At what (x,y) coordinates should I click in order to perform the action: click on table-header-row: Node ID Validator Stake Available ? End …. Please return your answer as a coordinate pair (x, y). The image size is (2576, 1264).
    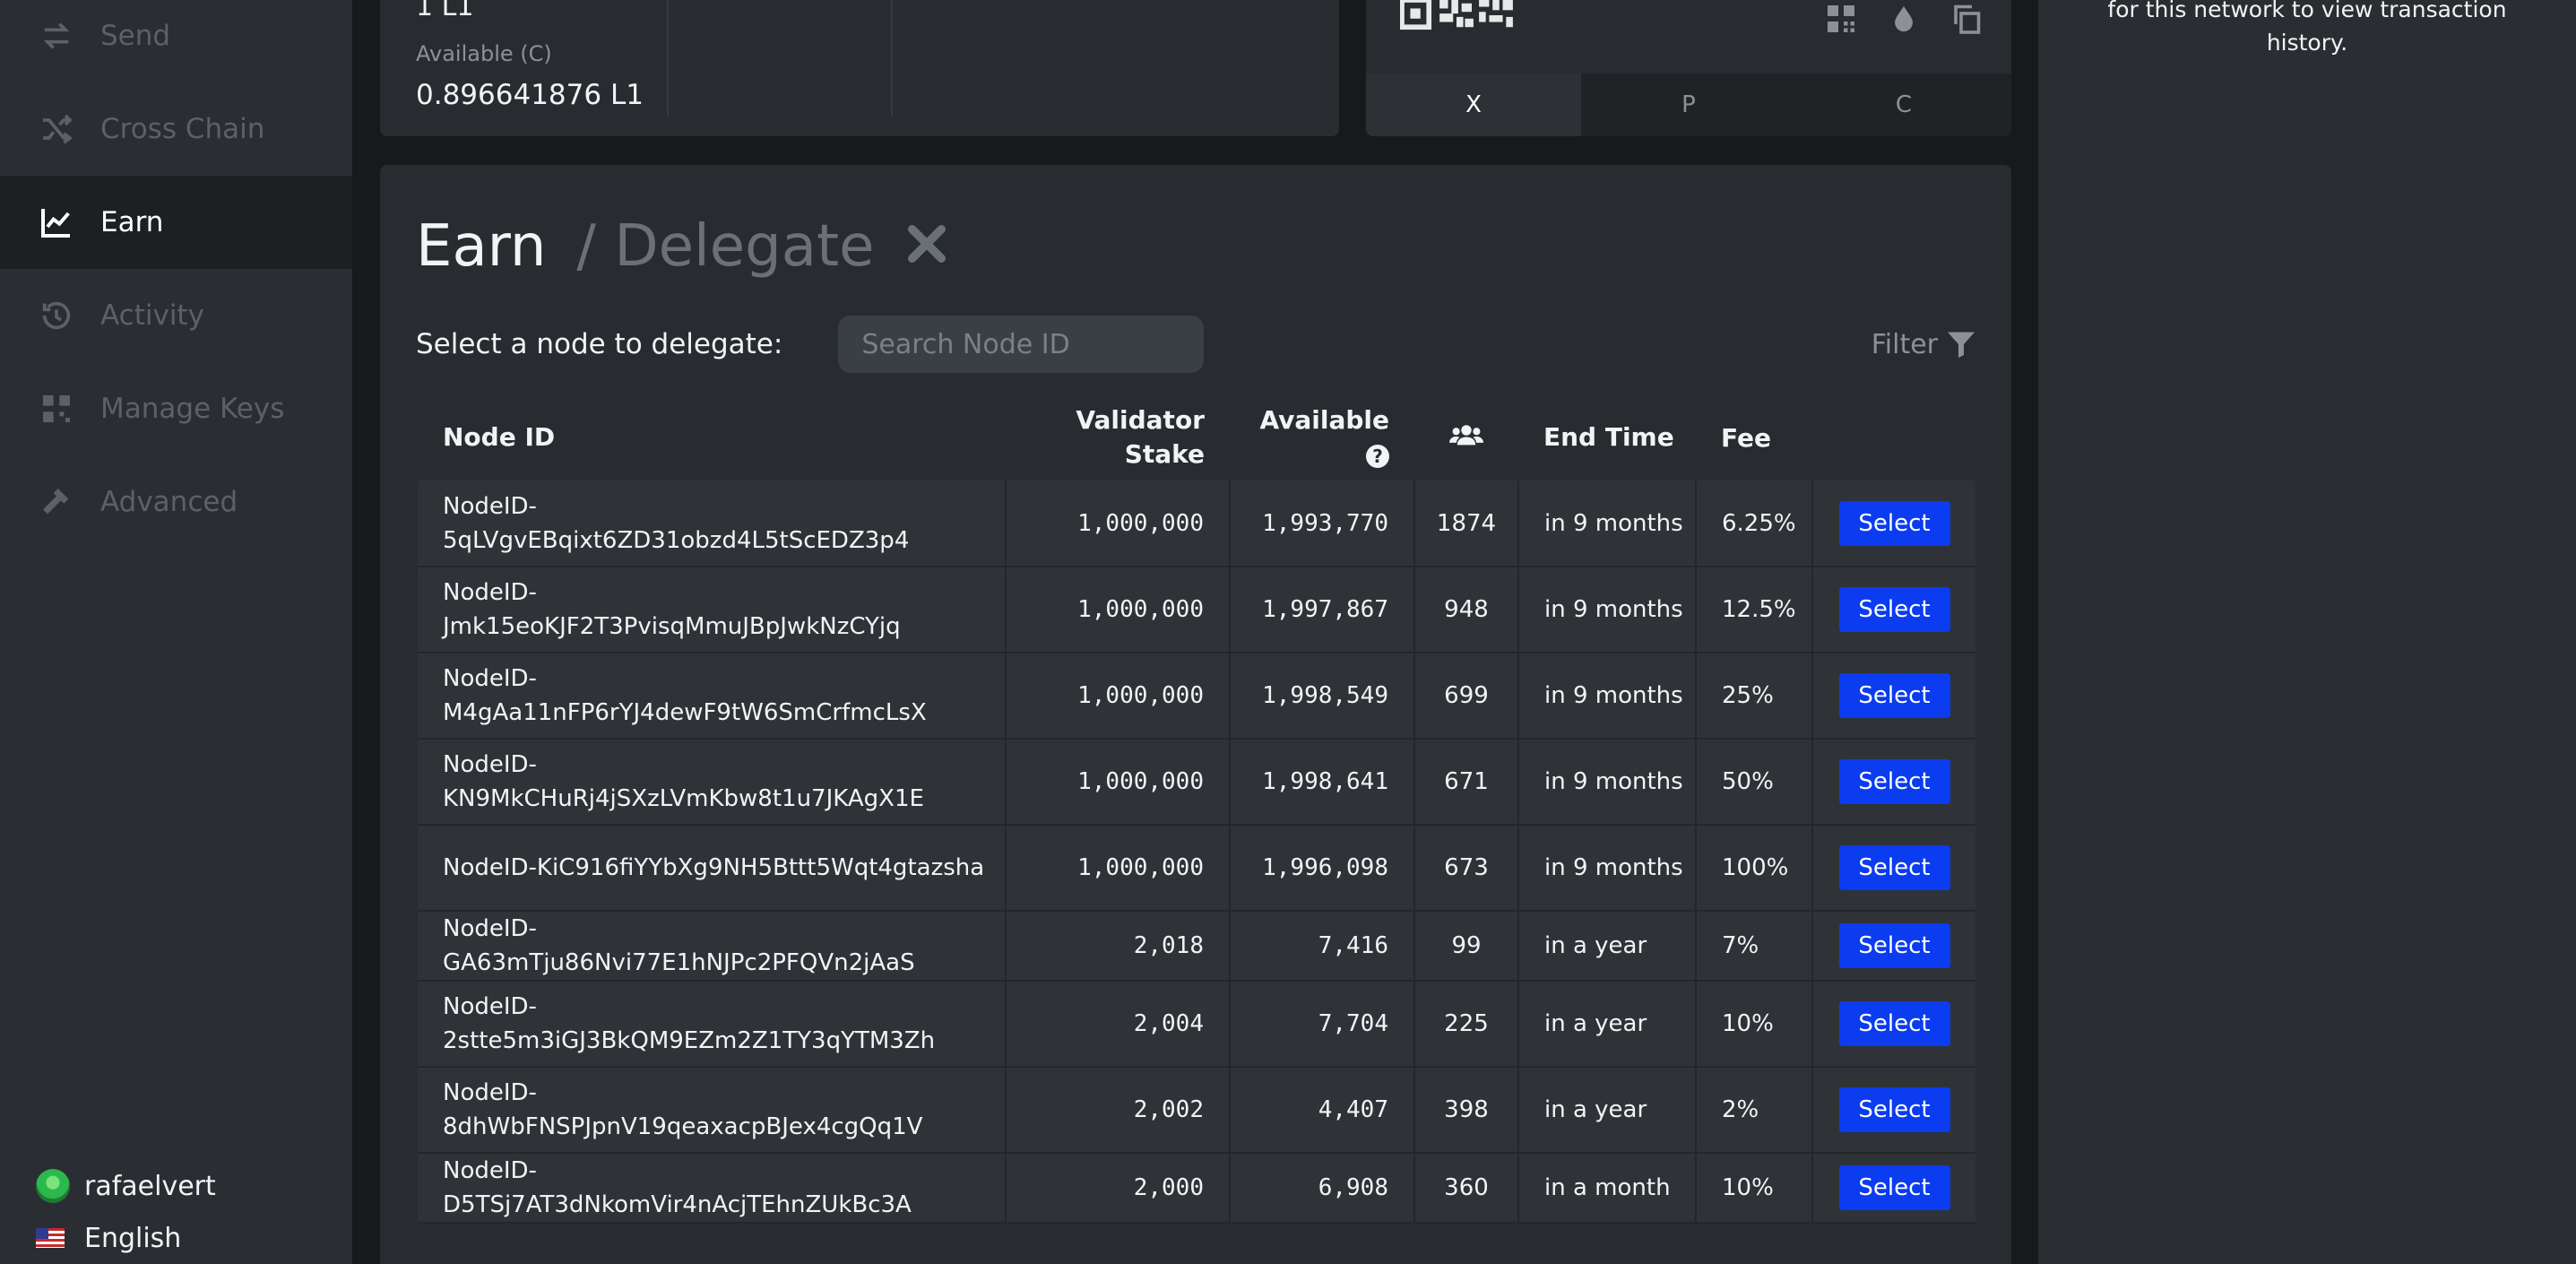
    Looking at the image, I should click on (1196, 437).